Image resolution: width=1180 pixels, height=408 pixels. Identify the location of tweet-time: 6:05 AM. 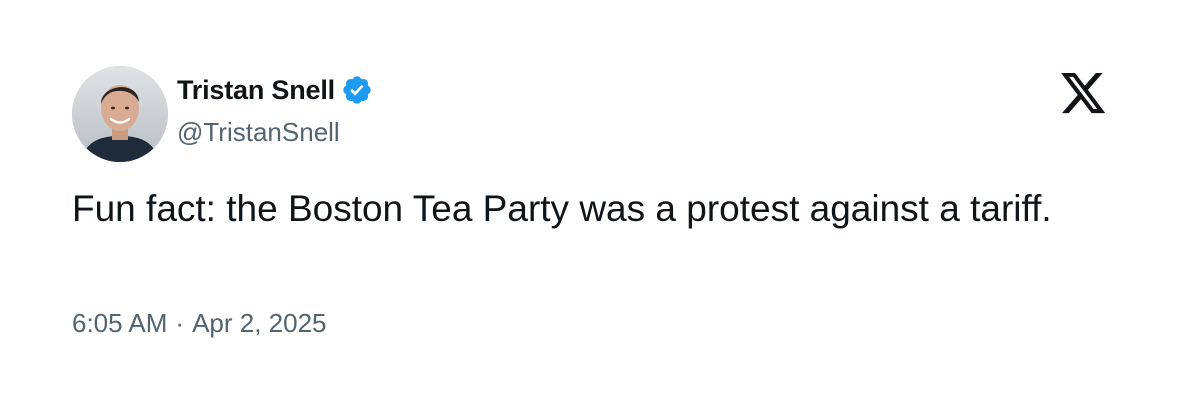
(120, 323).